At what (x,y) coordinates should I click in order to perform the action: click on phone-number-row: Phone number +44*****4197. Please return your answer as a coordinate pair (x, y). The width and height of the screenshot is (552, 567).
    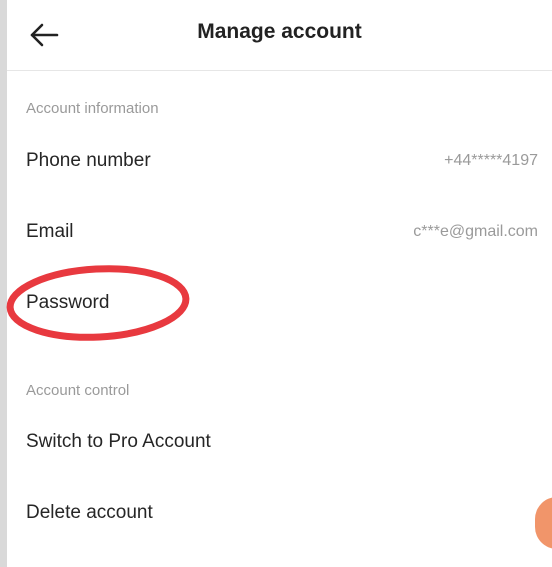
    Looking at the image, I should click on (279, 161).